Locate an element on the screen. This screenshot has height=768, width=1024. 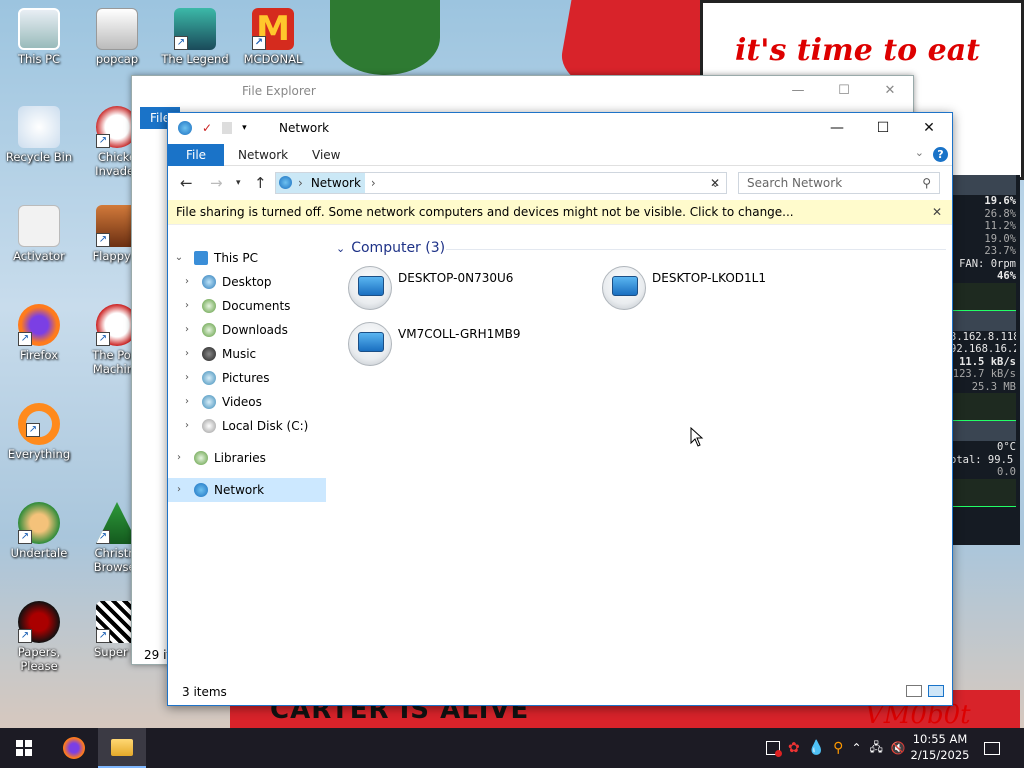
address-bar: › Network › ⌄ is located at coordinates (501, 183).